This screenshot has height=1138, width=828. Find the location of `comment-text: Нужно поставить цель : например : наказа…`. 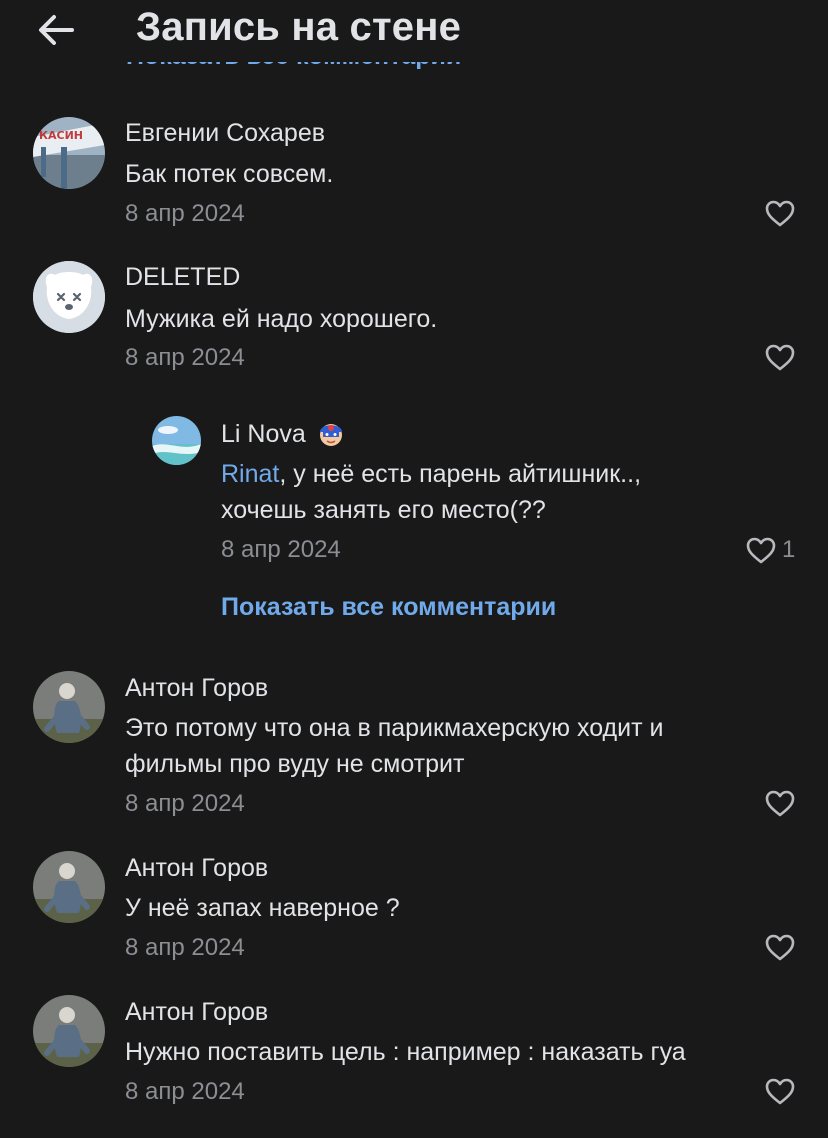

comment-text: Нужно поставить цель : например : наказа… is located at coordinates (405, 1052).